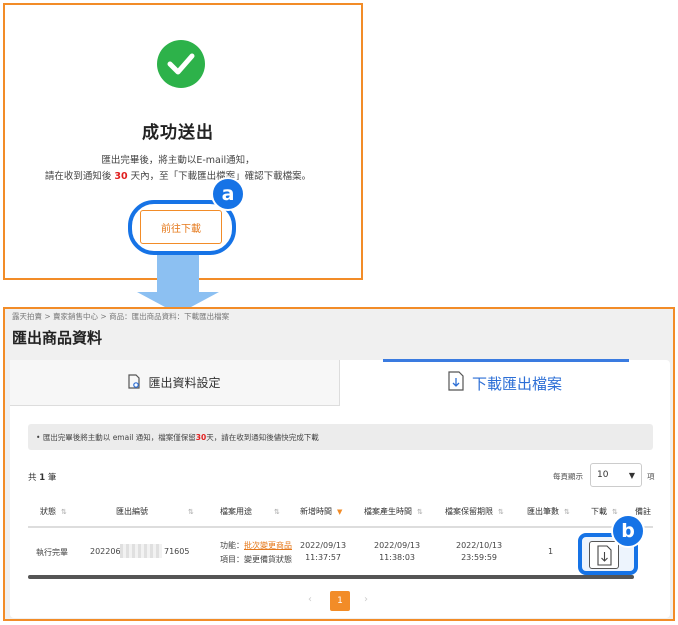  Describe the element at coordinates (52, 552) in the screenshot. I see `cell-status: 執行完畢` at that location.